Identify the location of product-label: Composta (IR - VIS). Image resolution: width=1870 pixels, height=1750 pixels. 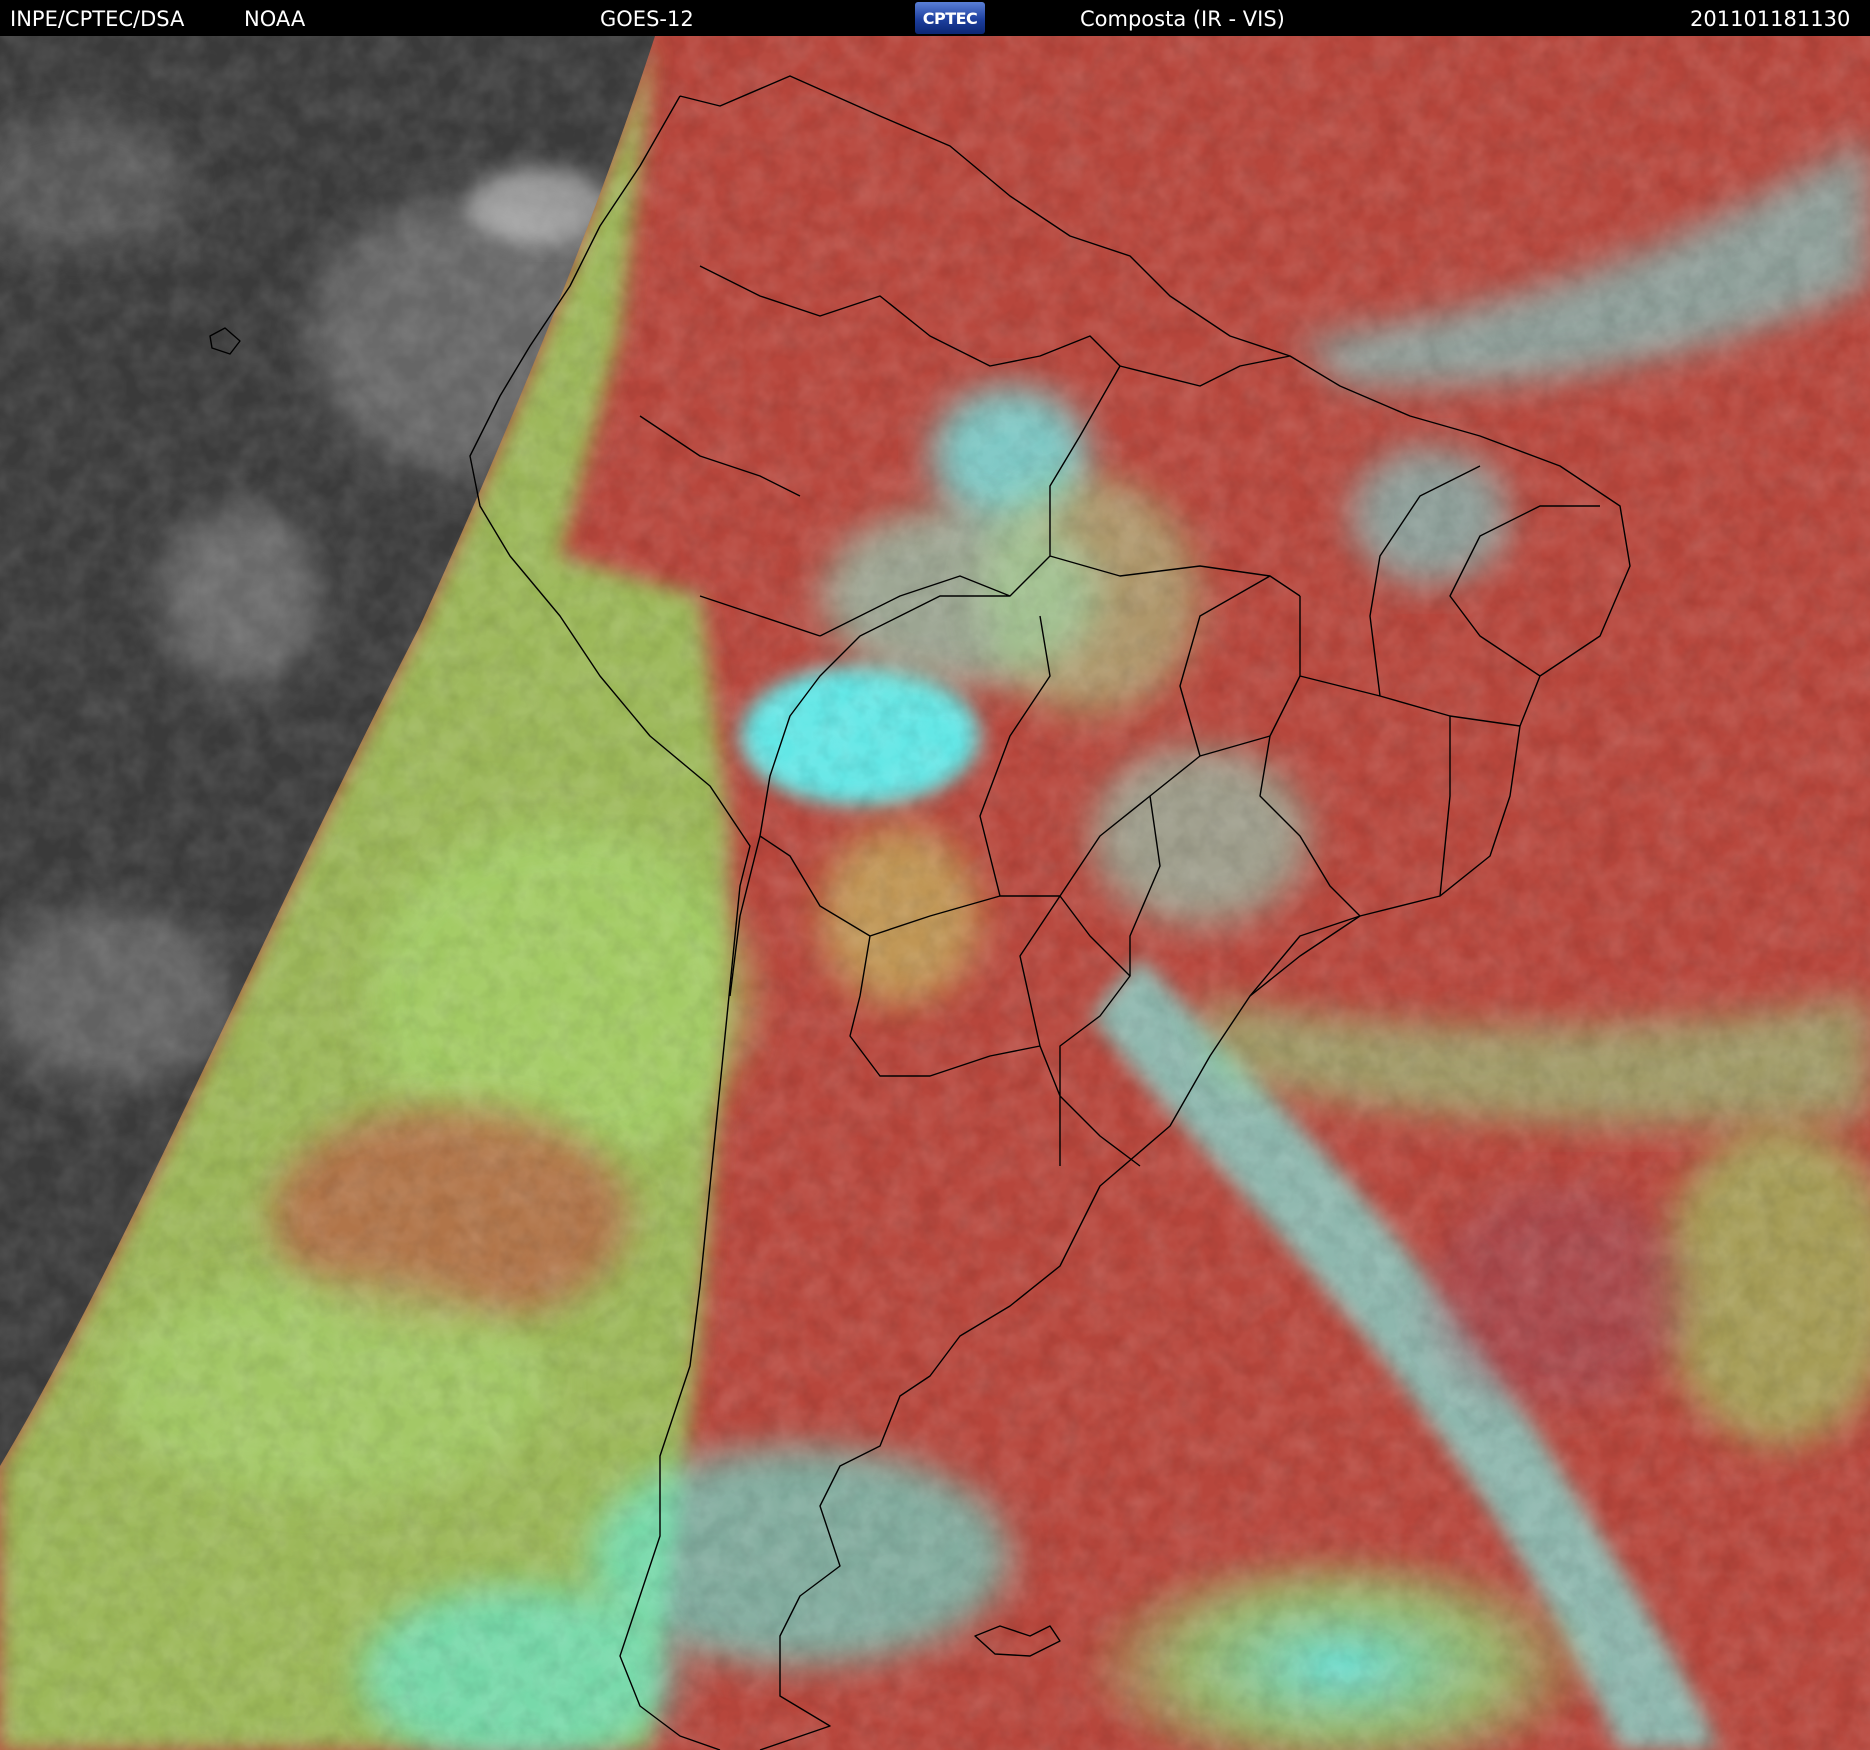
(1182, 19).